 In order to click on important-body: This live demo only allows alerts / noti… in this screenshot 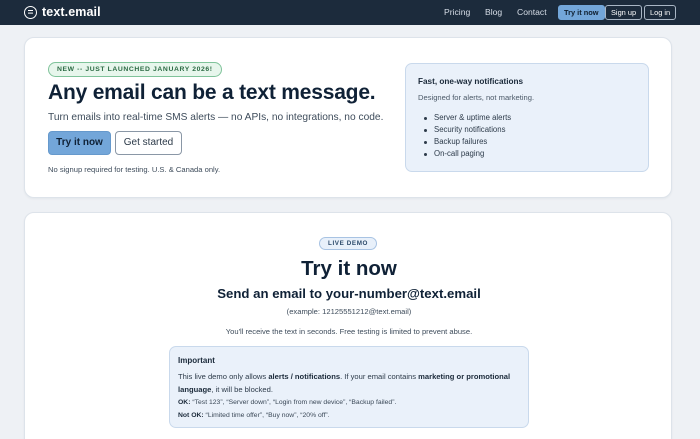, I will do `click(348, 383)`.